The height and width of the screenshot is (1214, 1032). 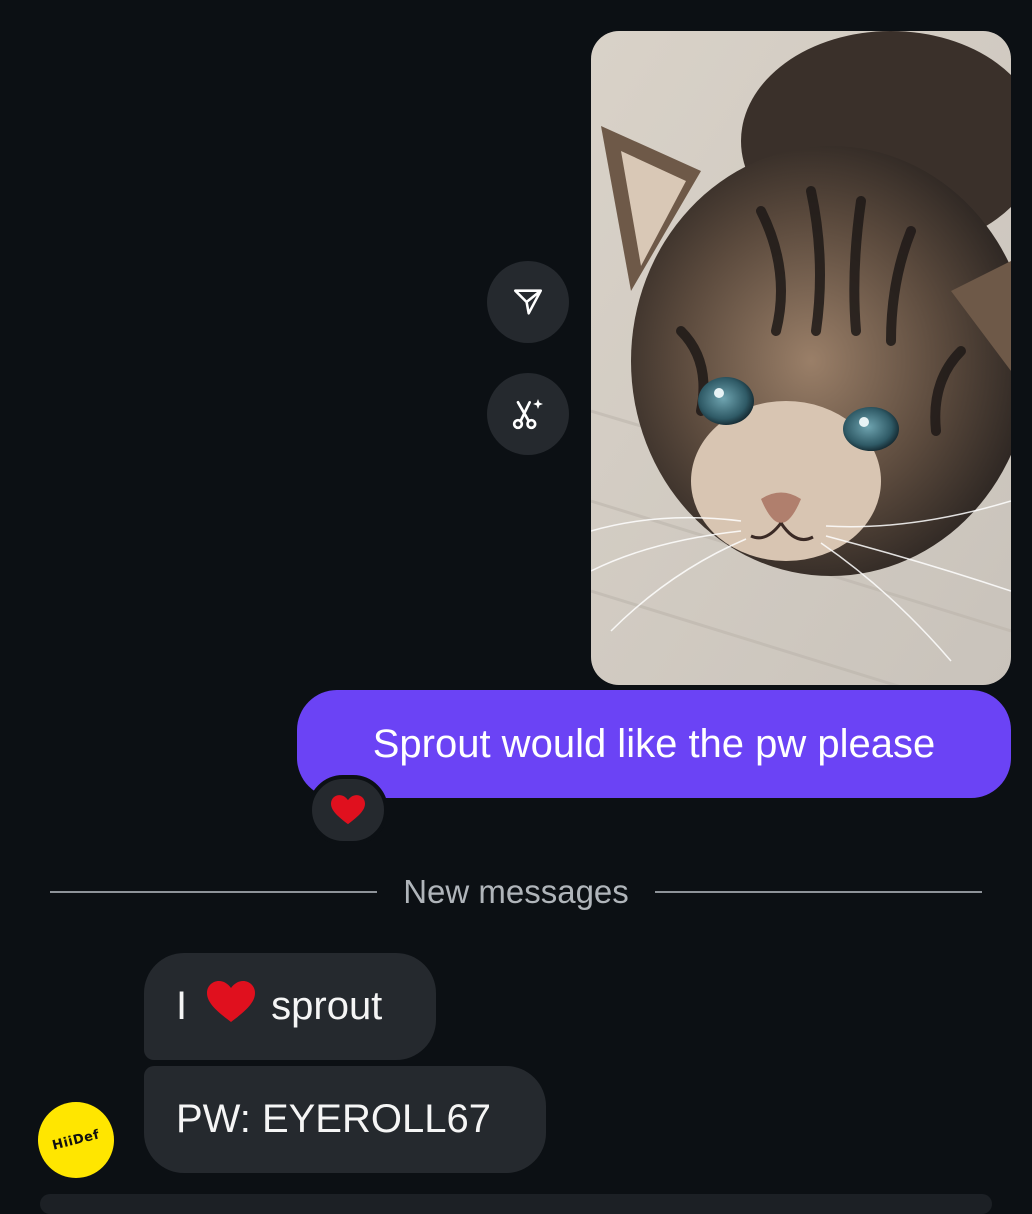 I want to click on remix-button, so click(x=528, y=414).